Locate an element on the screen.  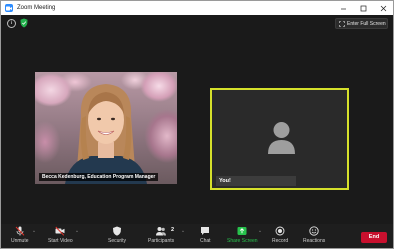
close-icon is located at coordinates (383, 8).